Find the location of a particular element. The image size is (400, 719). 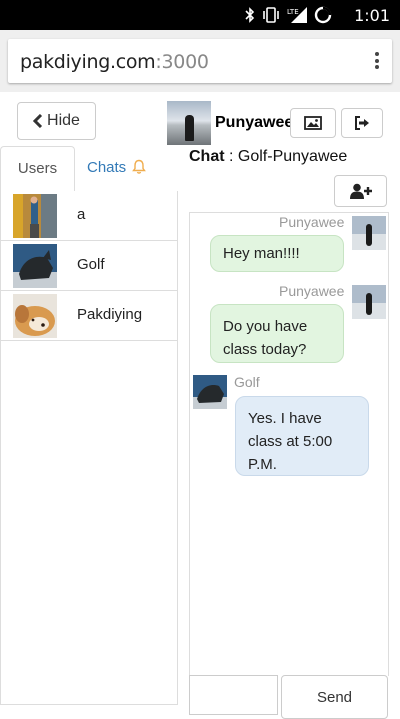

add-user-button is located at coordinates (360, 191).